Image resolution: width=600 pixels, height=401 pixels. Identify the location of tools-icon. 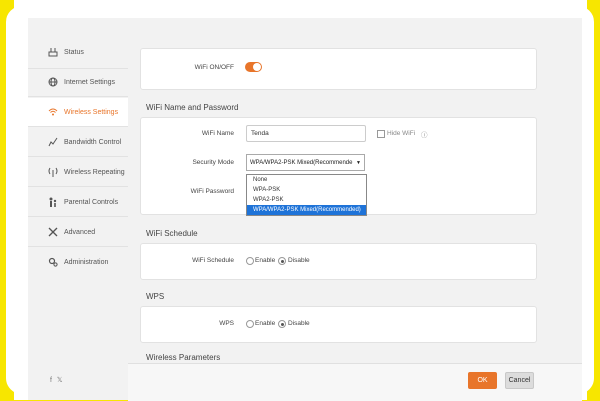
(53, 232).